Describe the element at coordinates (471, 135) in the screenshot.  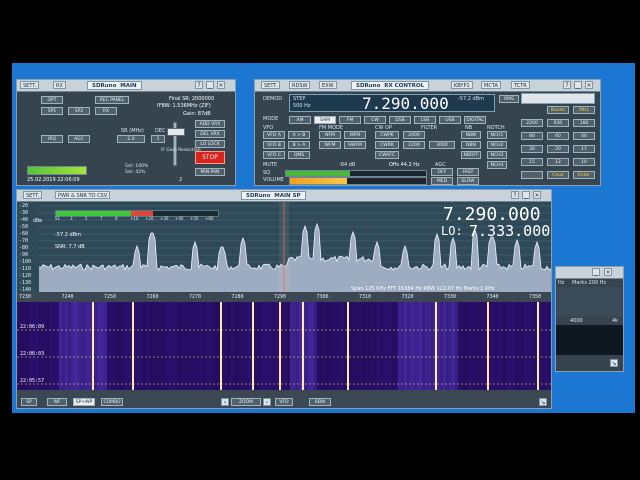
I see `nbw-button: NBW` at that location.